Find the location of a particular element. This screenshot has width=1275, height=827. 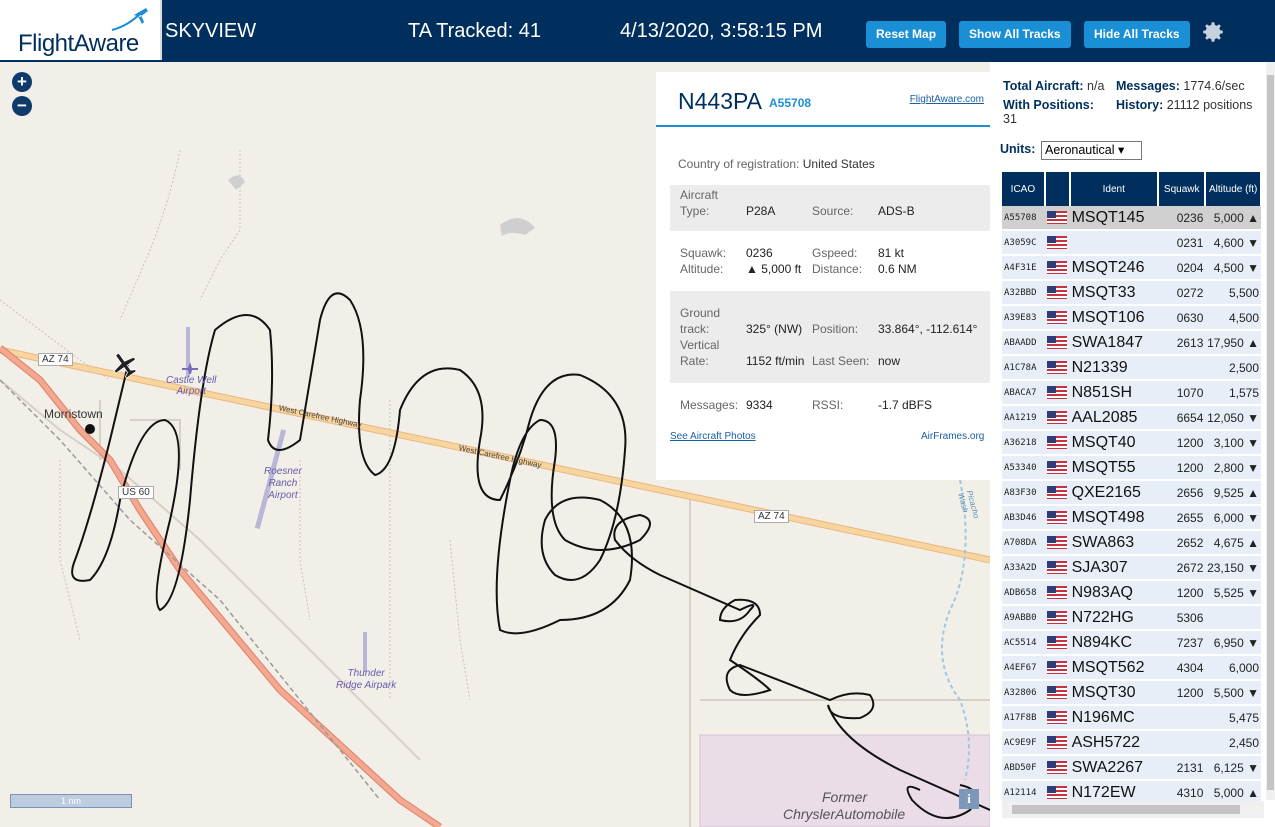

table-row: A83F30 QXE2165 2656 9,525 ▲ is located at coordinates (1131, 493).